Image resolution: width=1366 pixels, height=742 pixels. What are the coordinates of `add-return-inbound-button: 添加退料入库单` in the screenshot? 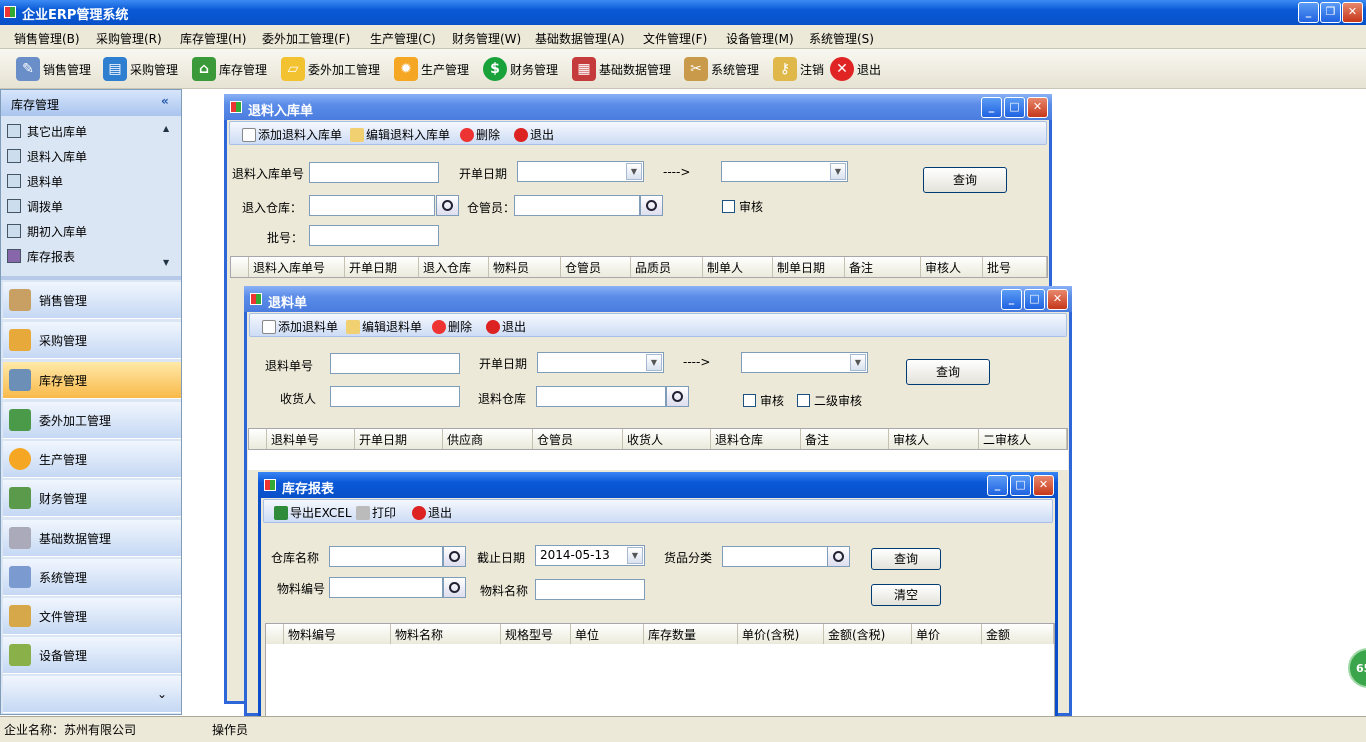 It's located at (292, 134).